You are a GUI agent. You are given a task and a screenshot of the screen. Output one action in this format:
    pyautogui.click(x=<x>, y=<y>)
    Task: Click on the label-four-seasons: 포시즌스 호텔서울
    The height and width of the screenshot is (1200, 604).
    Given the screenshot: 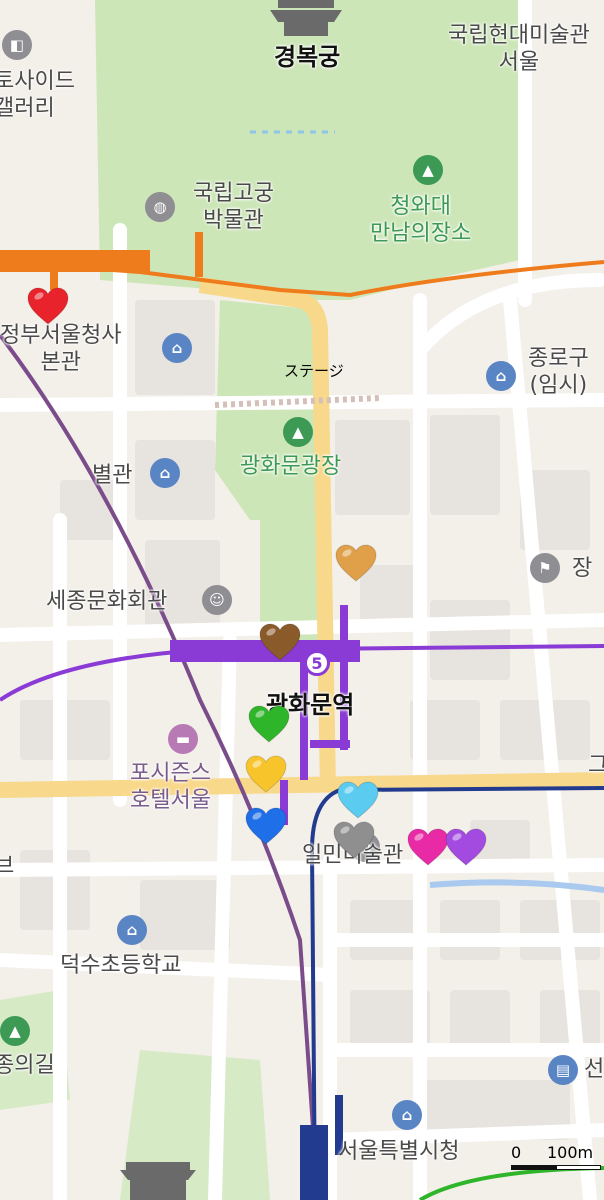 What is the action you would take?
    pyautogui.click(x=170, y=787)
    